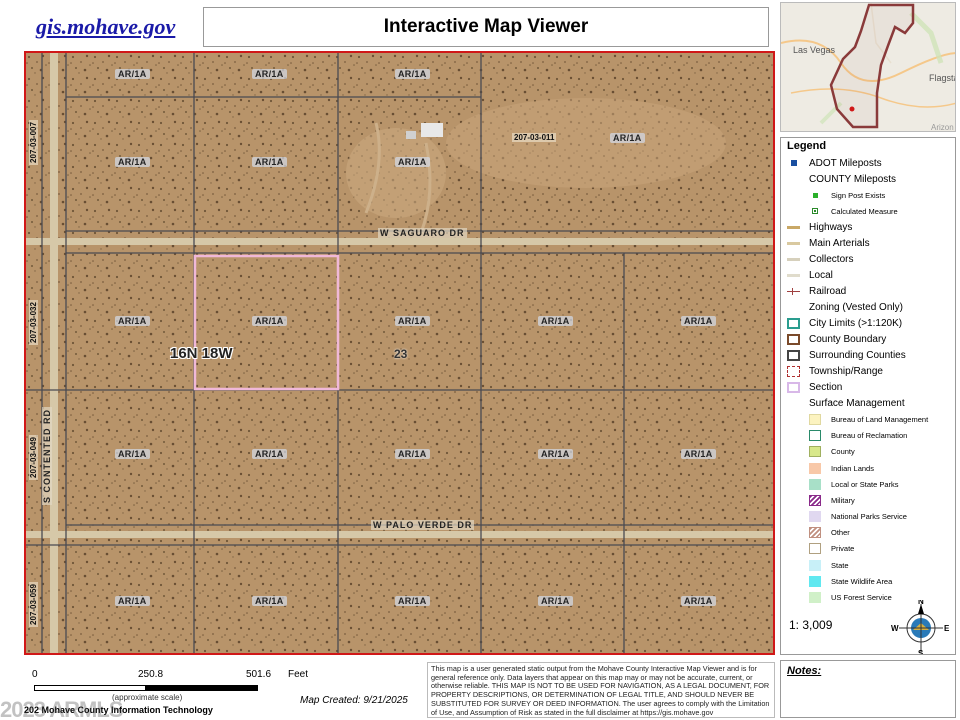 This screenshot has width=960, height=720. I want to click on surface-legend-label: County, so click(843, 452).